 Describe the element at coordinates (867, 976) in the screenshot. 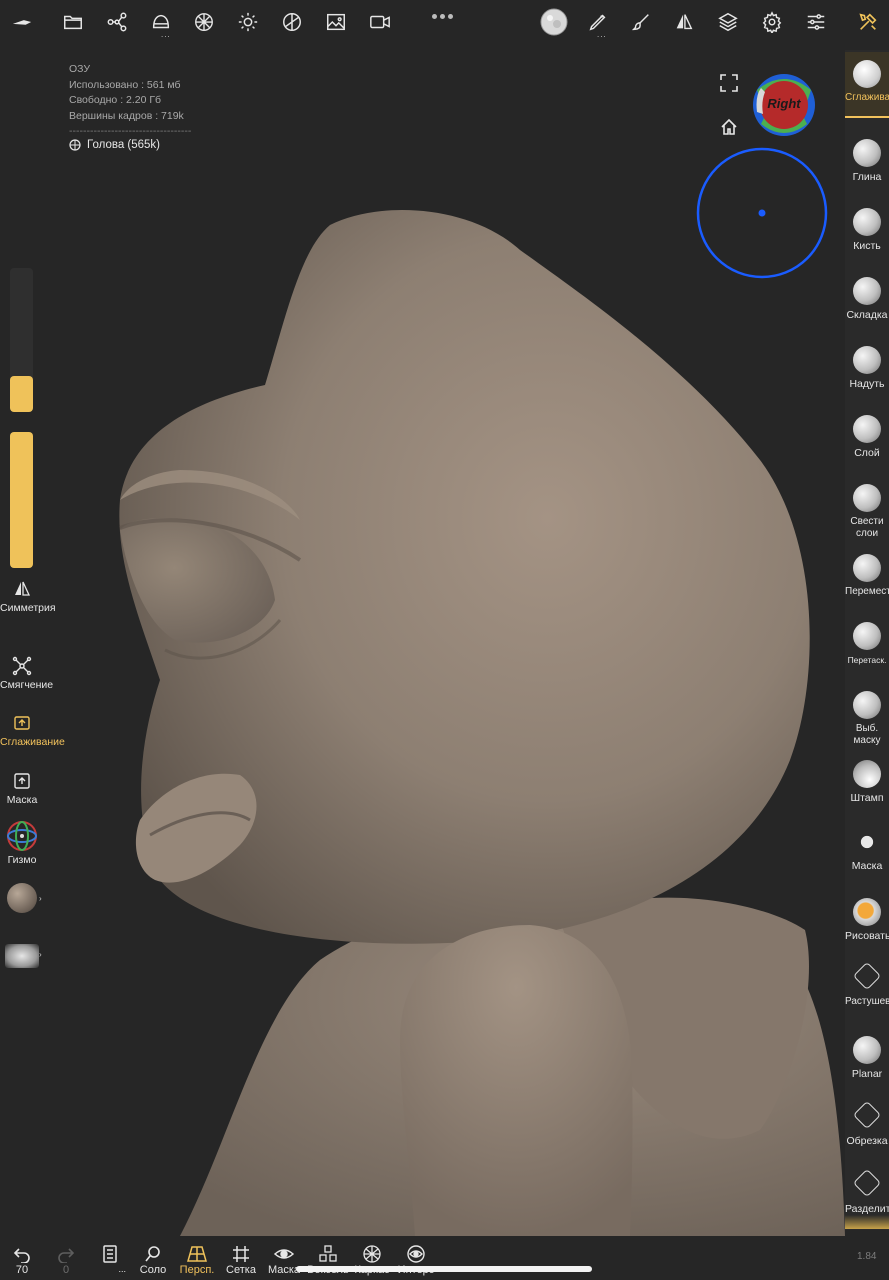

I see `smudge-brush-icon` at that location.